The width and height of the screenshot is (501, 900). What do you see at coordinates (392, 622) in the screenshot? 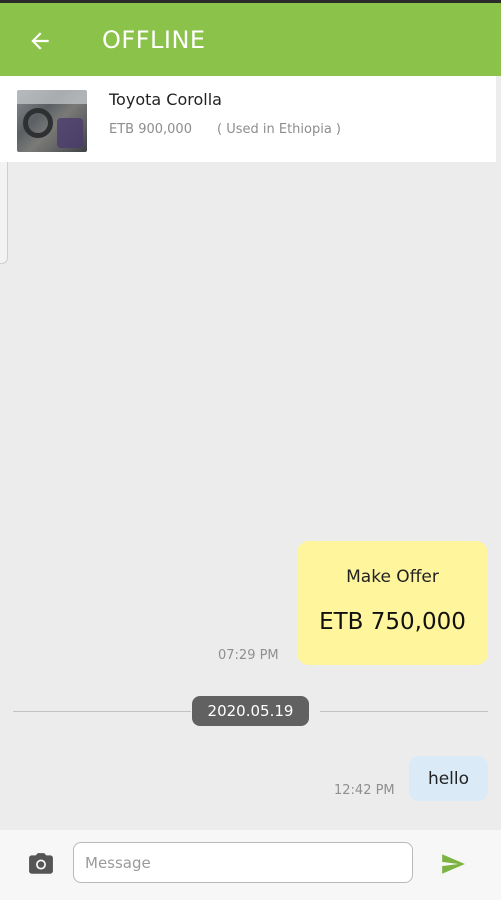
I see `offer-amount: ETB 750,000` at bounding box center [392, 622].